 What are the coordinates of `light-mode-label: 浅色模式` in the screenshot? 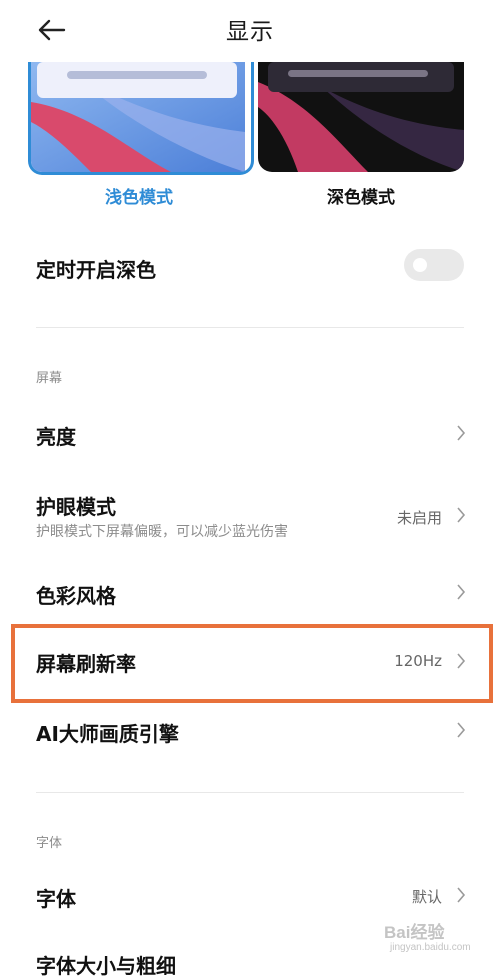 It's located at (139, 195).